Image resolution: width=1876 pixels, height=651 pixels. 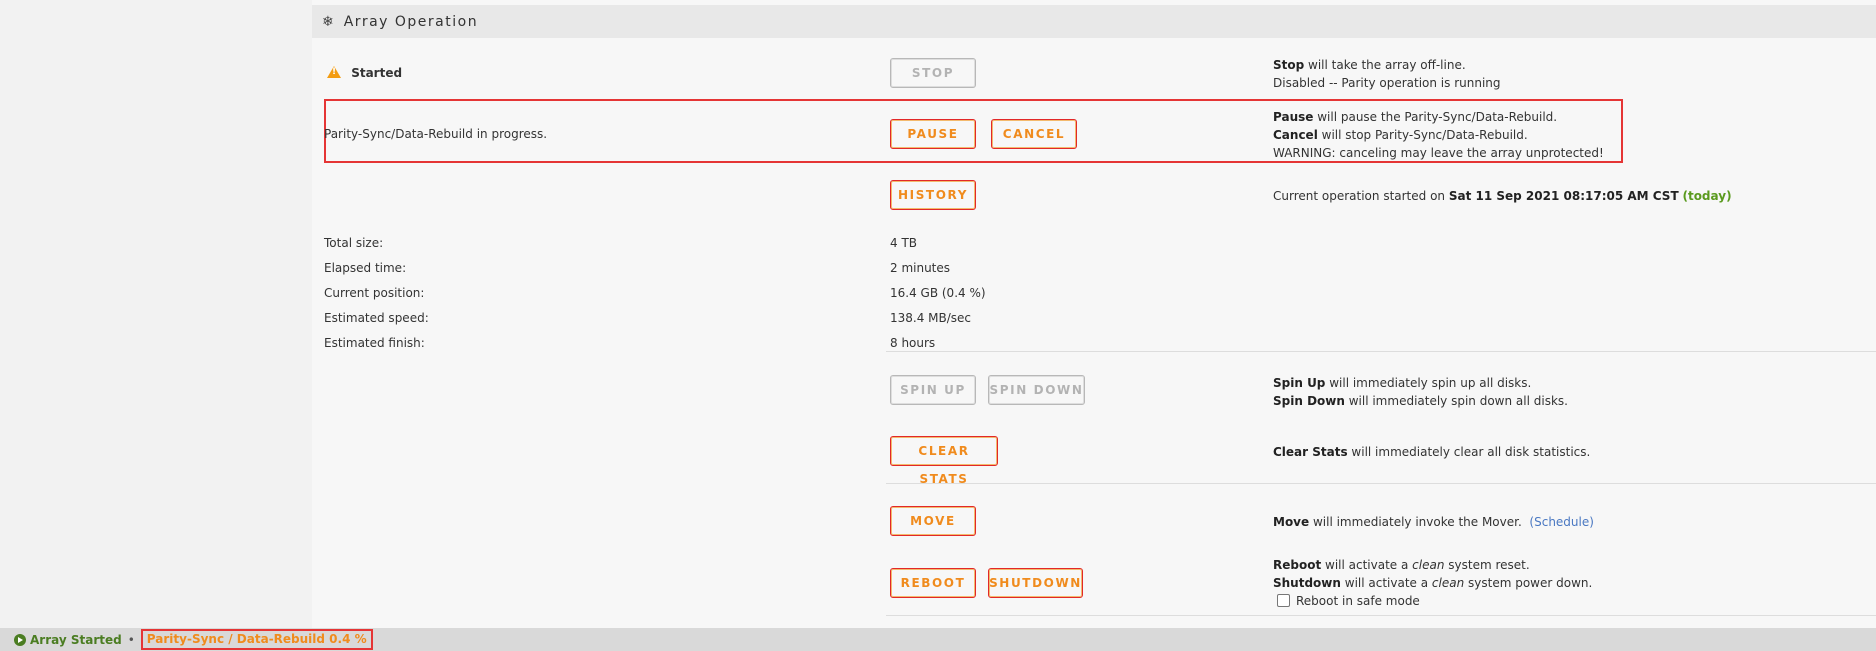 I want to click on stop-desc-bold: Stop, so click(x=1289, y=65).